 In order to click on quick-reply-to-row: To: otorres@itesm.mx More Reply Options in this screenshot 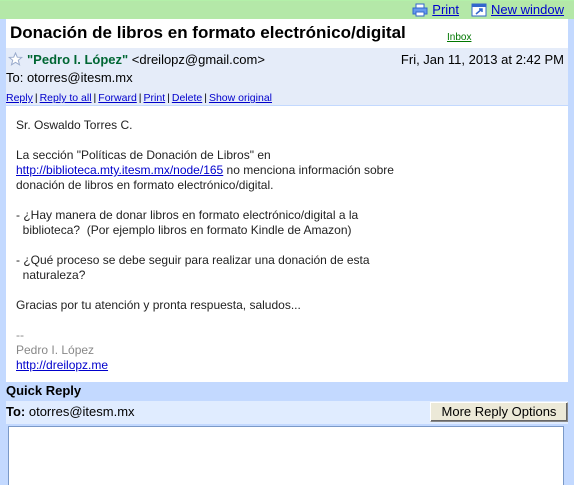, I will do `click(287, 412)`.